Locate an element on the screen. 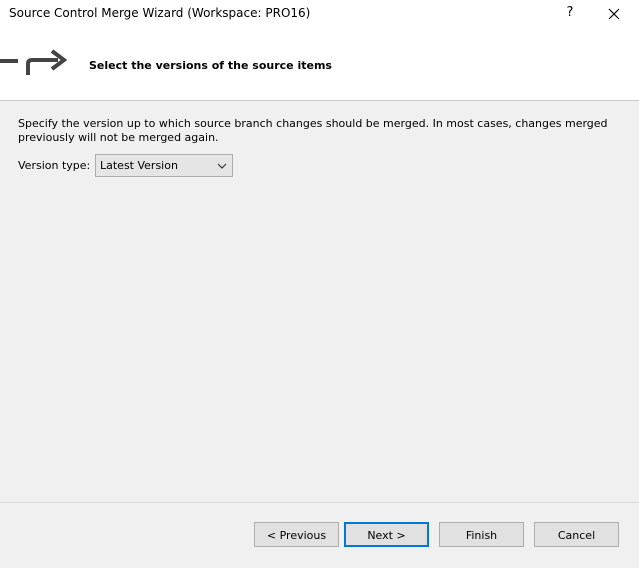  wizard-header: Select the versions of the source items is located at coordinates (319, 64).